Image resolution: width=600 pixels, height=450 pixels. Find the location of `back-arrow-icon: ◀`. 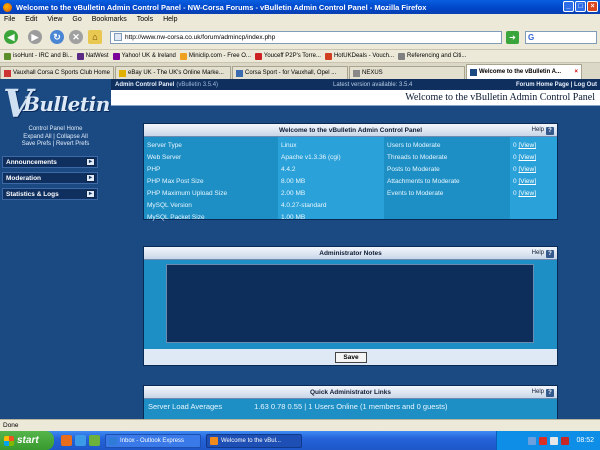

back-arrow-icon: ◀ is located at coordinates (11, 37).